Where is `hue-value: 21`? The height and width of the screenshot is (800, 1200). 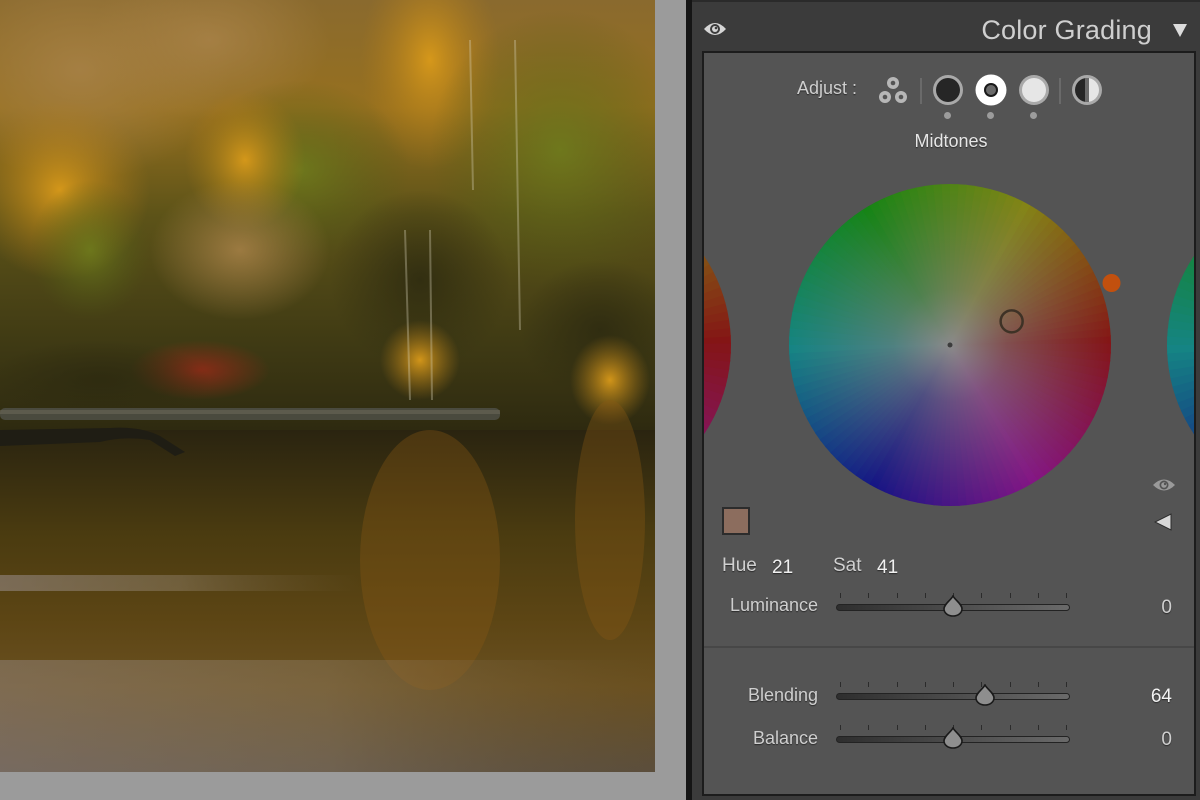
hue-value: 21 is located at coordinates (782, 568).